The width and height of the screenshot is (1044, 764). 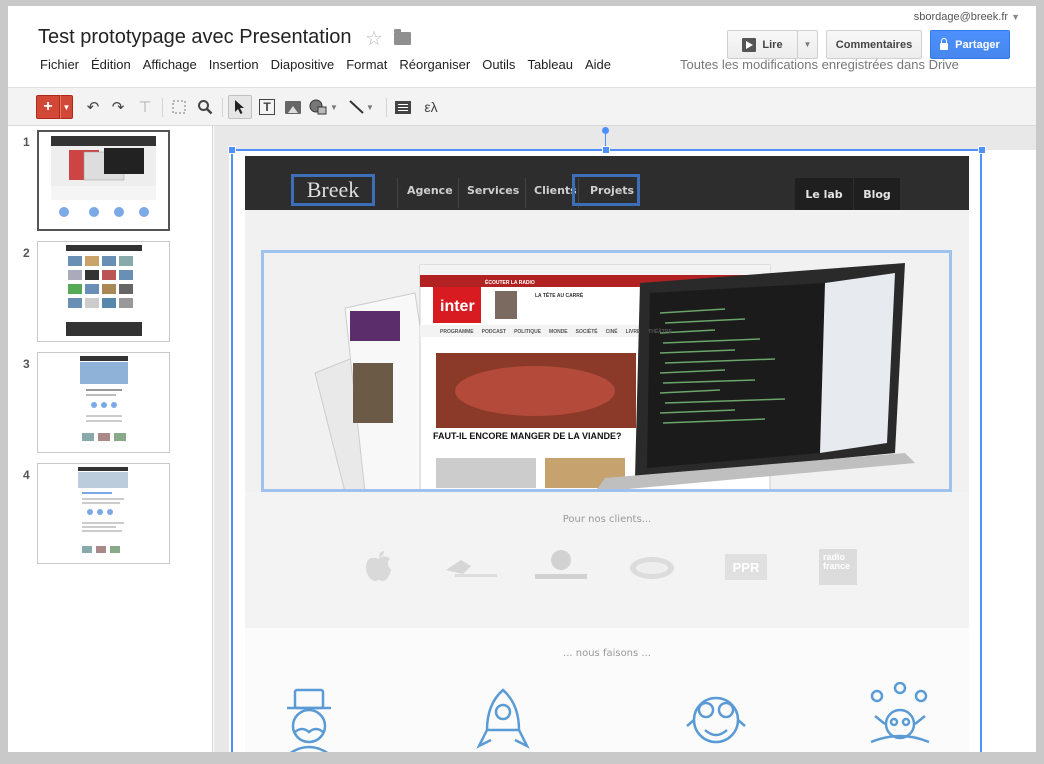 What do you see at coordinates (195, 37) in the screenshot?
I see `document-title: Test prototypage avec Presentation` at bounding box center [195, 37].